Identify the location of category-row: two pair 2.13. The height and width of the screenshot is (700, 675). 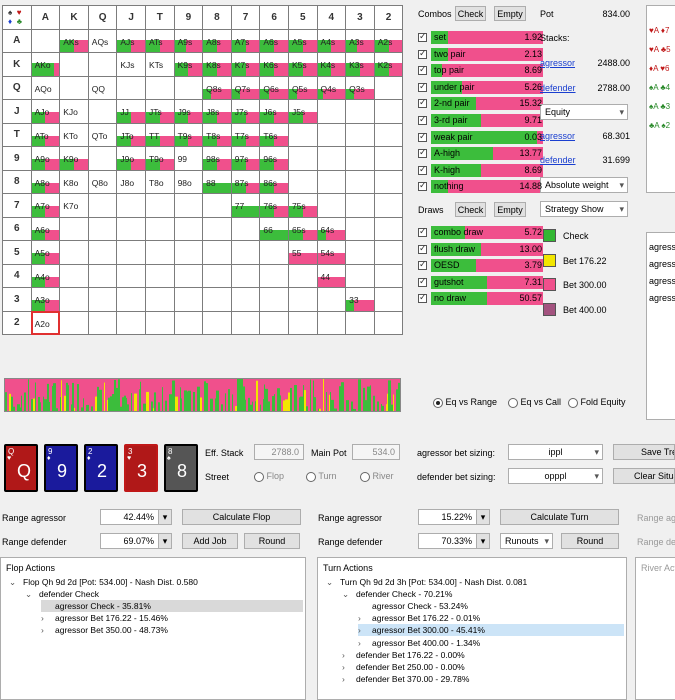
(480, 54).